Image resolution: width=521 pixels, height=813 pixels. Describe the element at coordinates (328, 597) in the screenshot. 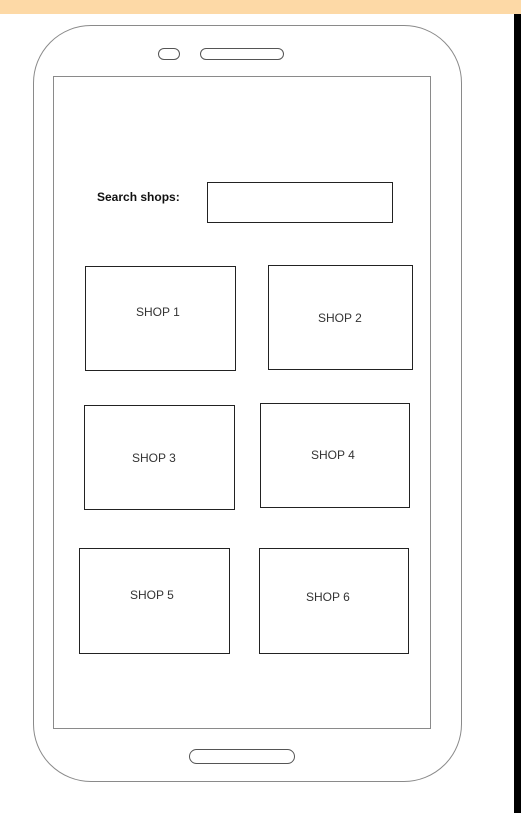

I see `shop-label-6: SHOP 6` at that location.